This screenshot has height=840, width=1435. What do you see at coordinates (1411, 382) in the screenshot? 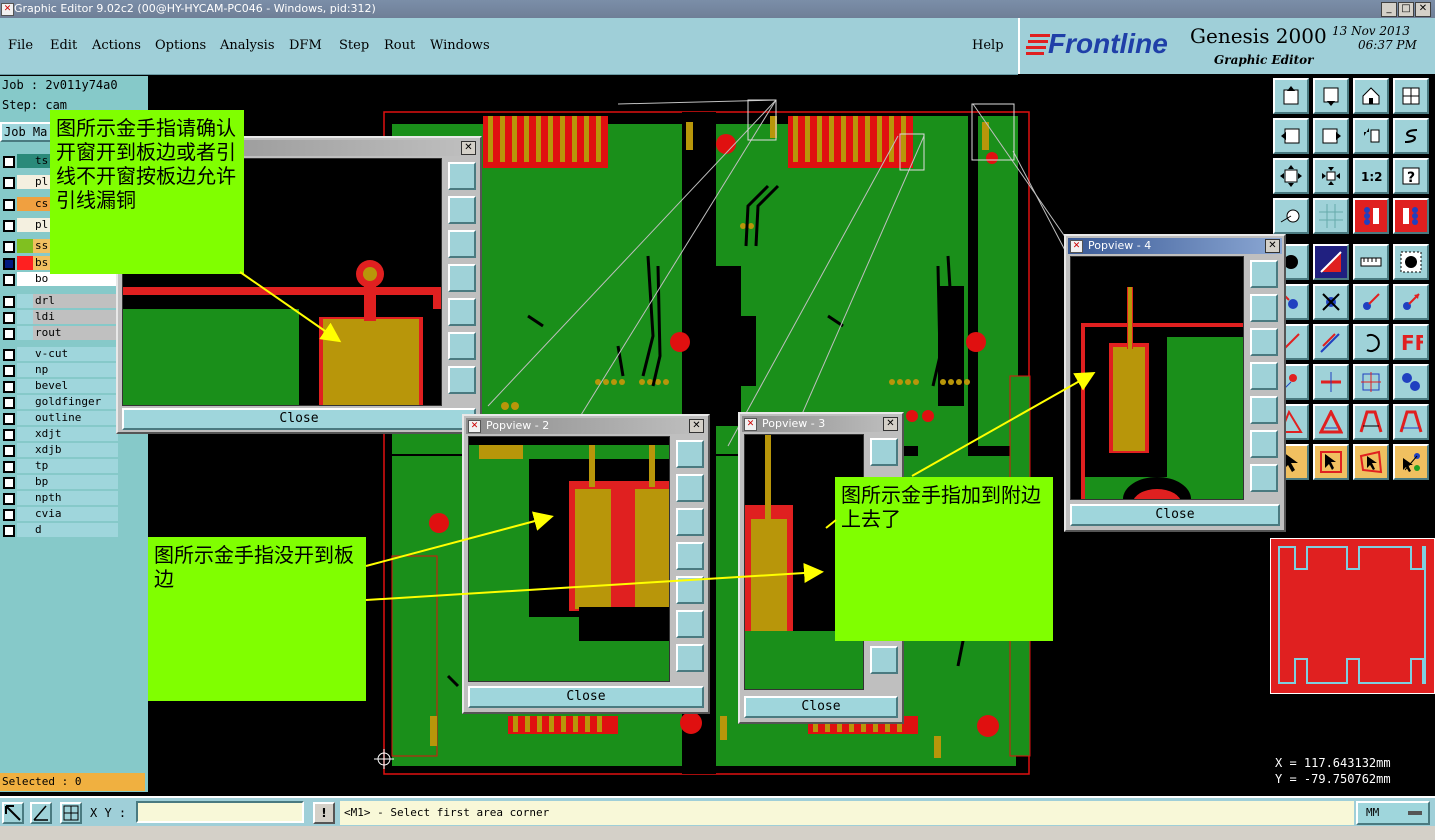
I see `group-icon` at bounding box center [1411, 382].